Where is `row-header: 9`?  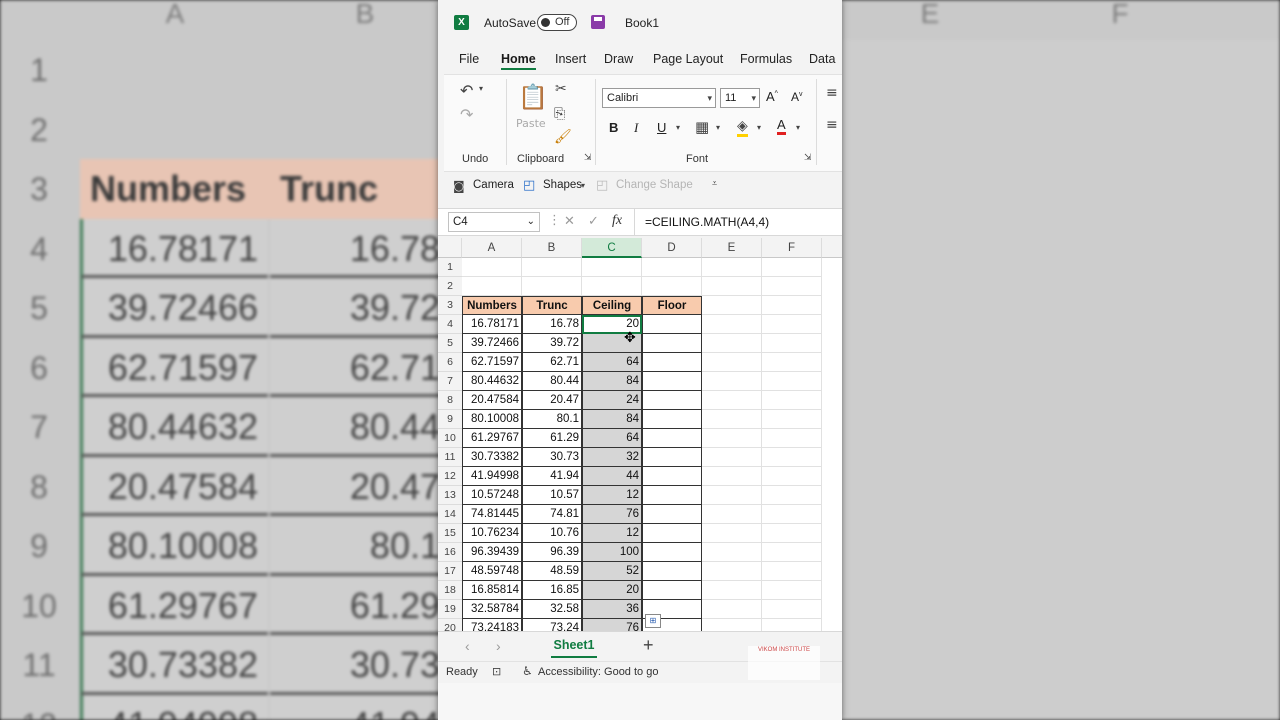 row-header: 9 is located at coordinates (450, 419).